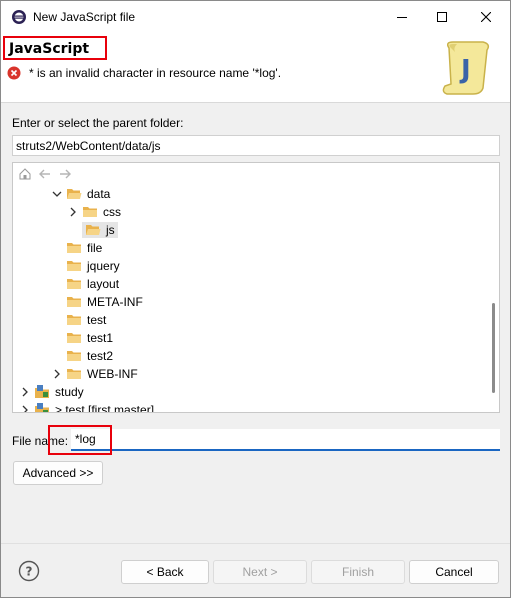  I want to click on tree-item-study: study, so click(51, 392).